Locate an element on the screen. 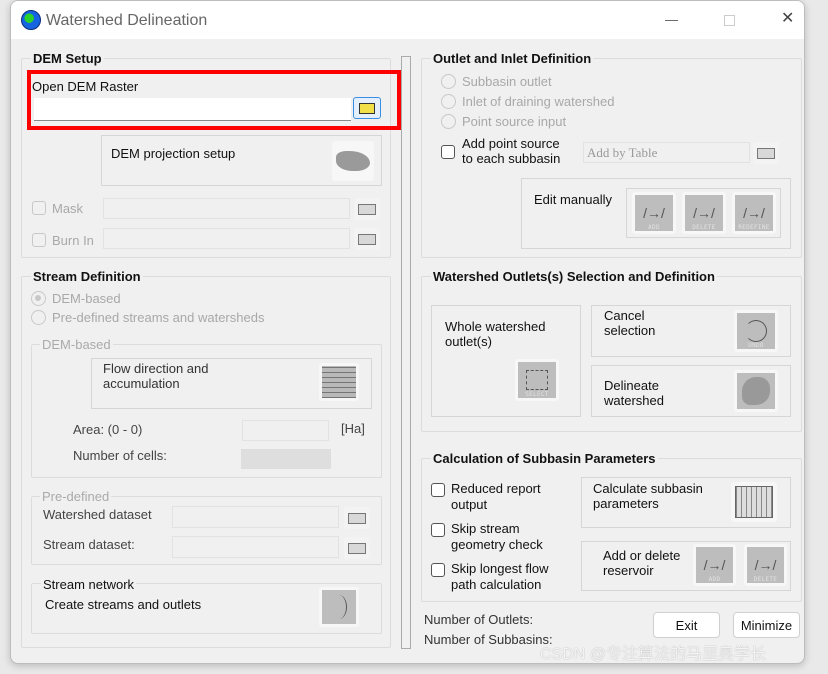  grid-icon is located at coordinates (339, 382).